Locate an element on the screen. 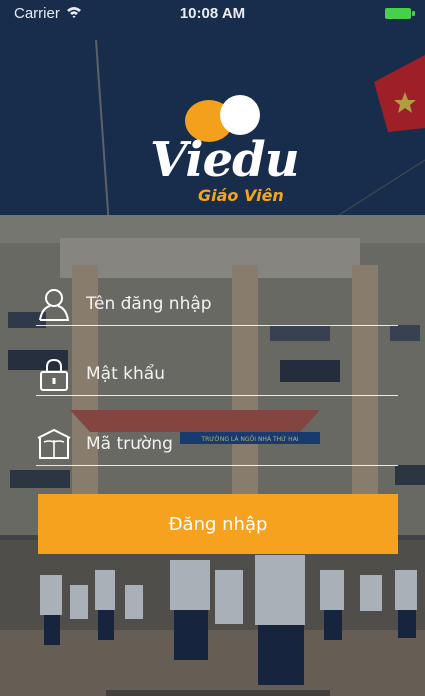 This screenshot has width=425, height=696. user-icon is located at coordinates (54, 304).